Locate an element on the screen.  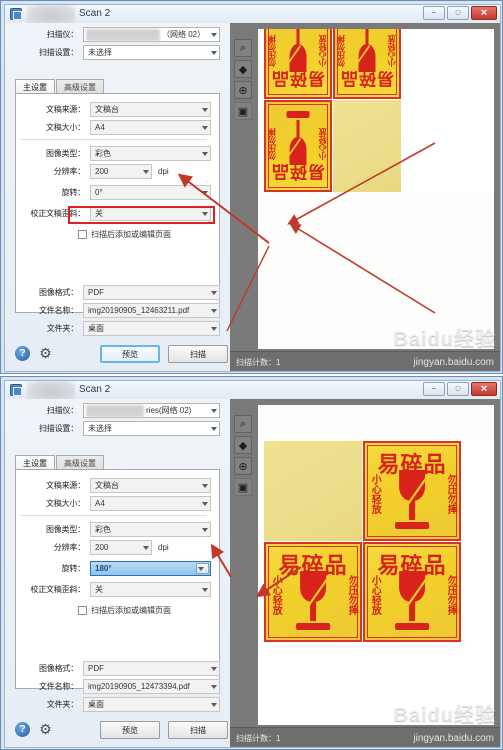
preview-toolbar-1: ⌕ ◆ ⊕ ▣ is located at coordinates (244, 81).